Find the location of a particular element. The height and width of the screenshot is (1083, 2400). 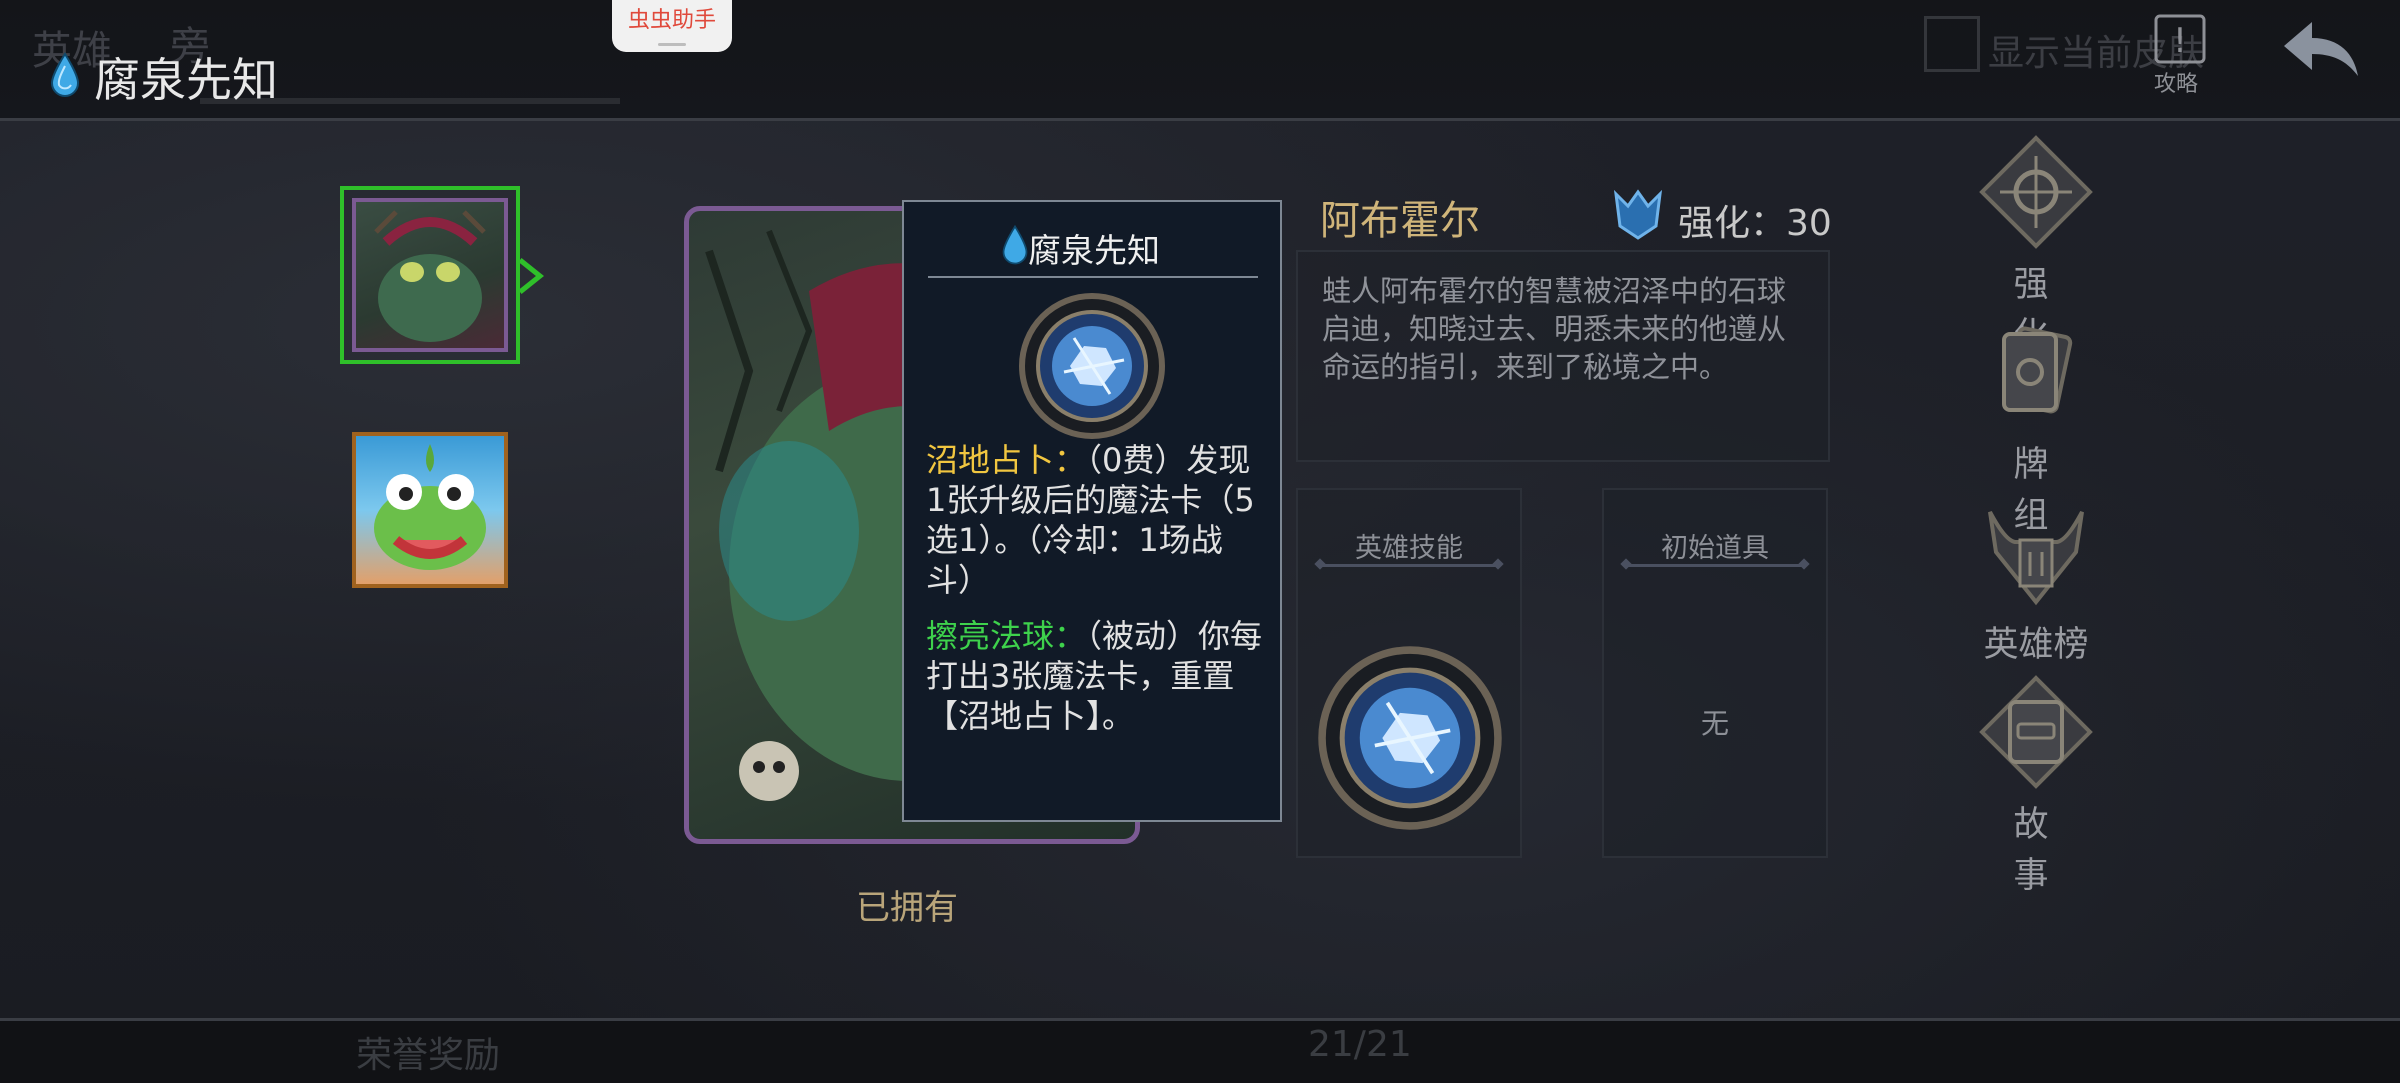

side-button-leaderboard: 英雄榜 is located at coordinates (2036, 579).